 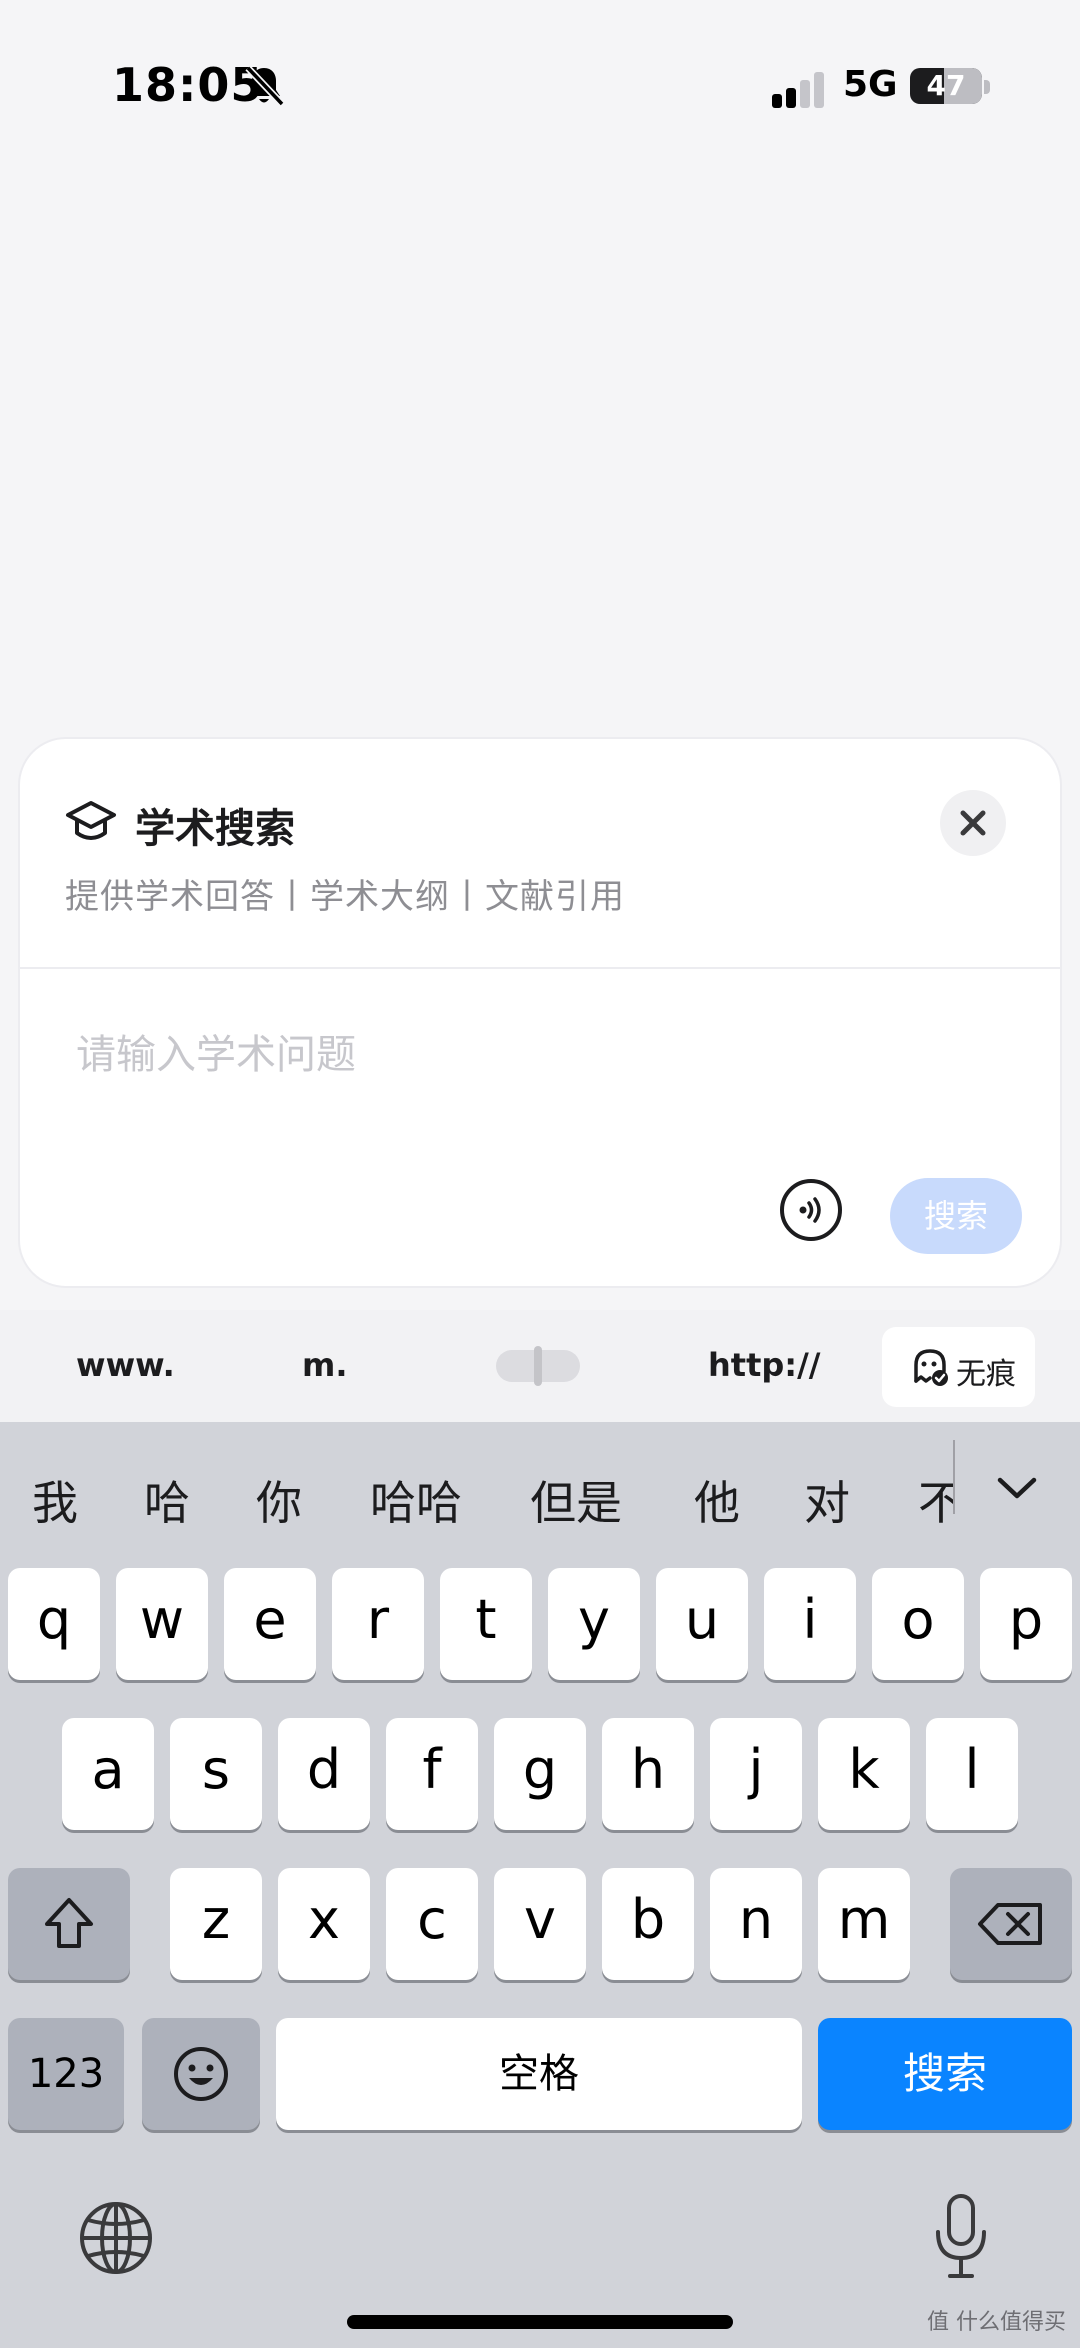 What do you see at coordinates (648, 1774) in the screenshot?
I see `key-h: h` at bounding box center [648, 1774].